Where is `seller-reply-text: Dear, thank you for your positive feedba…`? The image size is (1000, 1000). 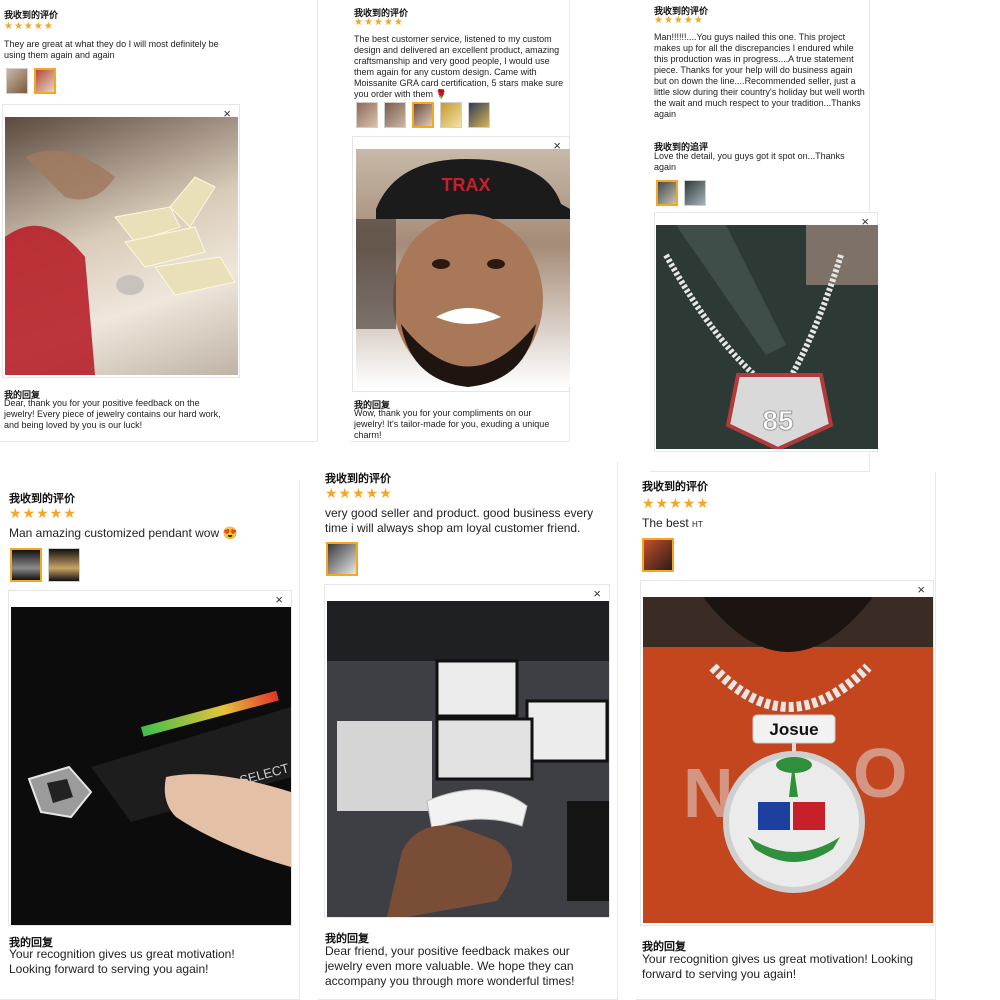
seller-reply-text: Dear, thank you for your positive feedba… is located at coordinates (112, 414).